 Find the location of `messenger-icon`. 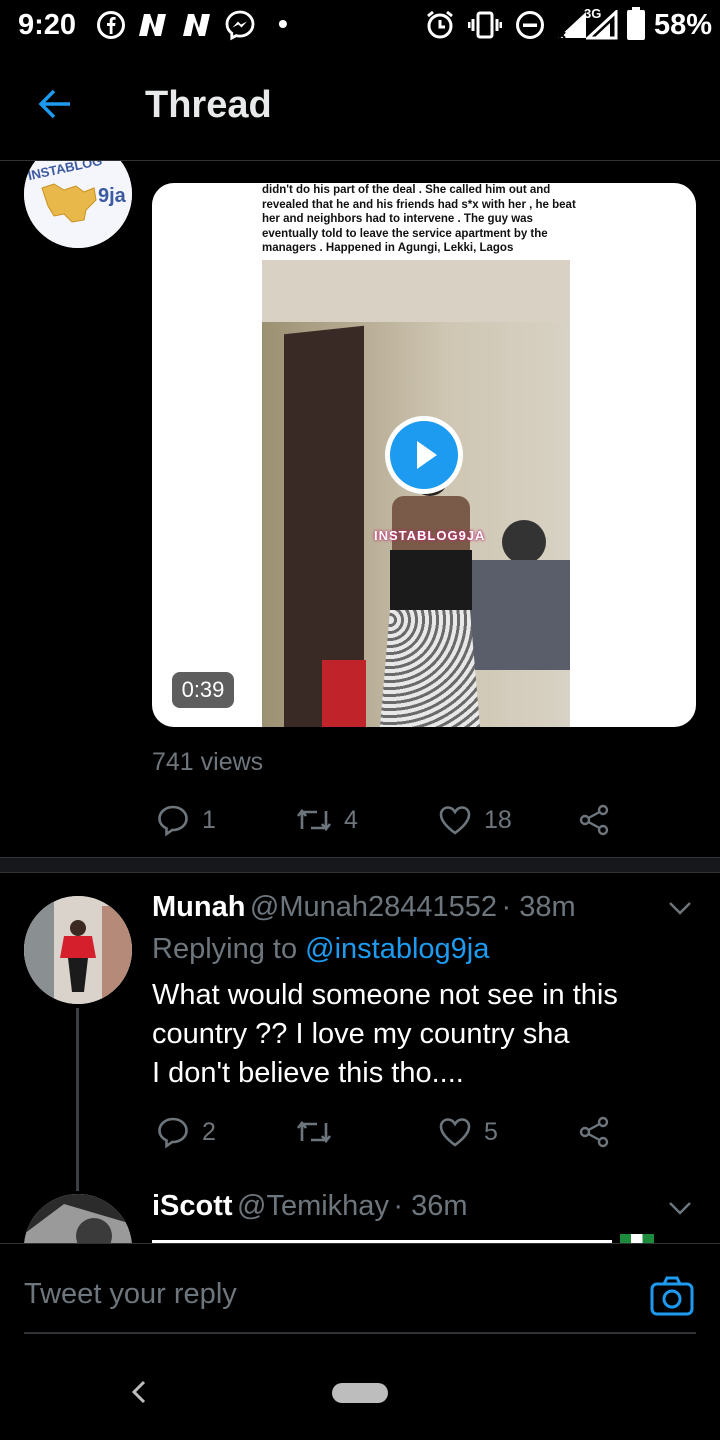

messenger-icon is located at coordinates (240, 25).